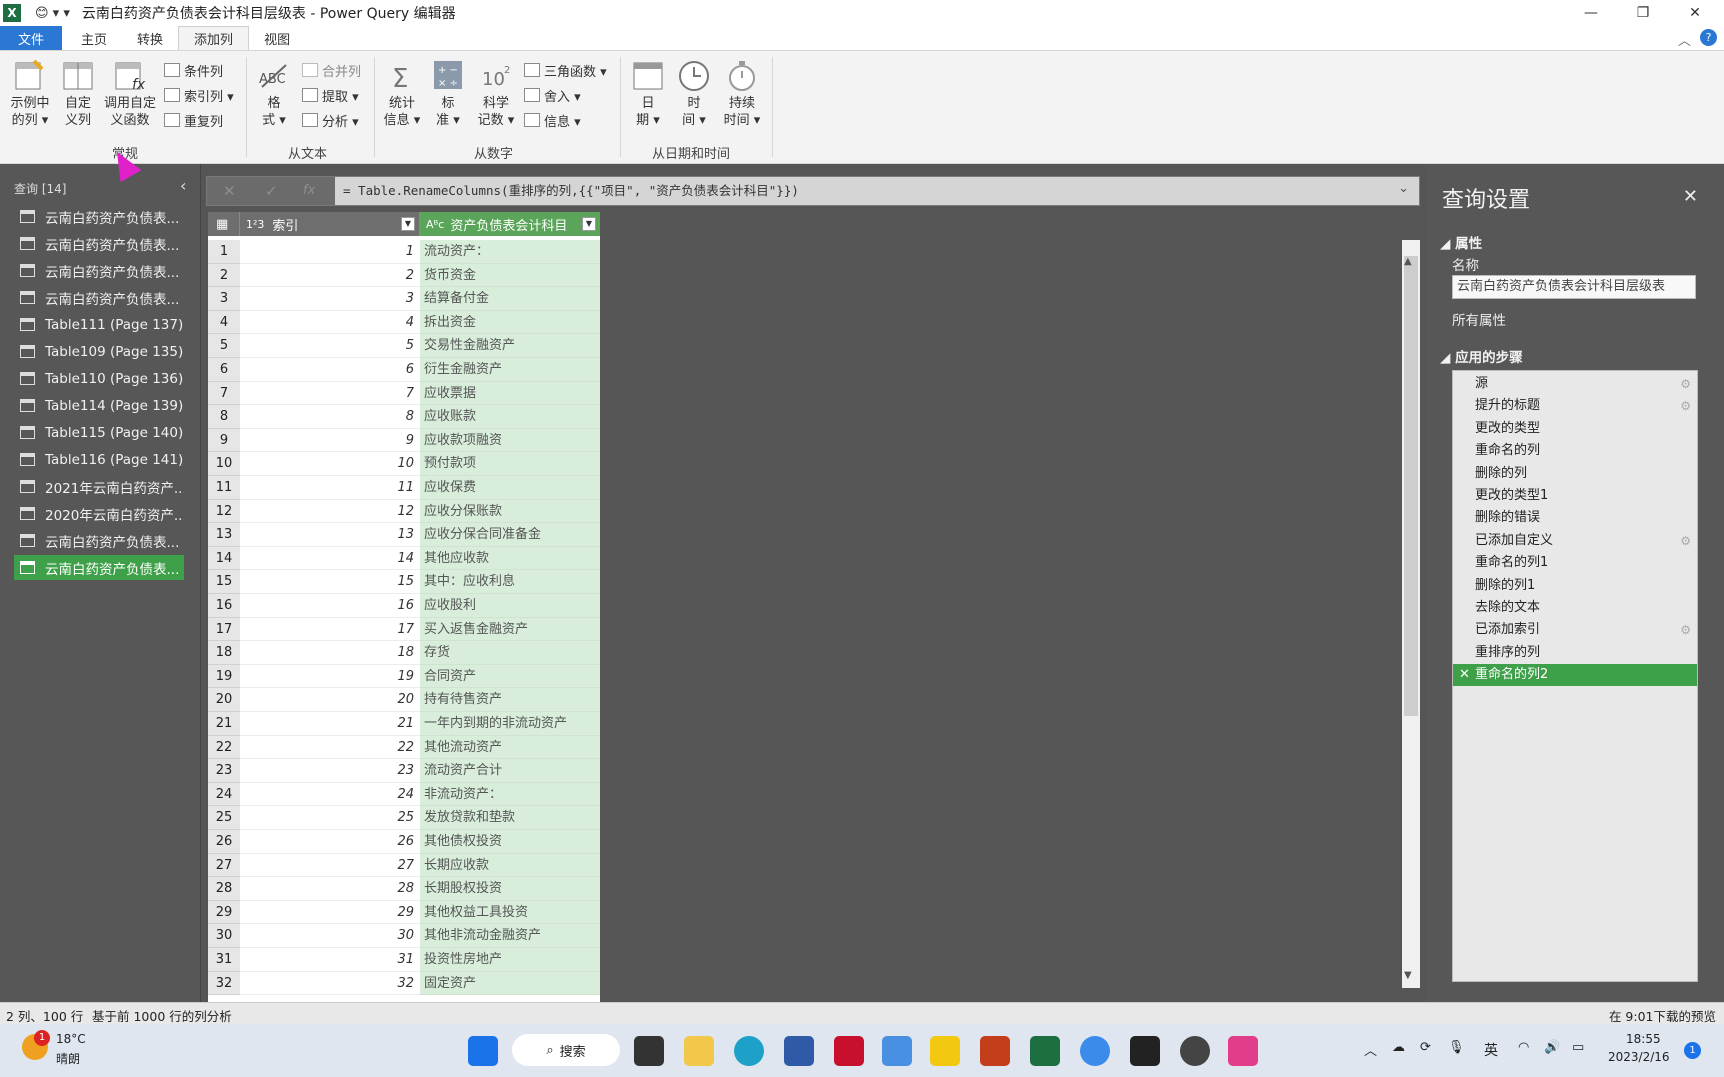 Image resolution: width=1724 pixels, height=1077 pixels. I want to click on store-icon, so click(799, 1051).